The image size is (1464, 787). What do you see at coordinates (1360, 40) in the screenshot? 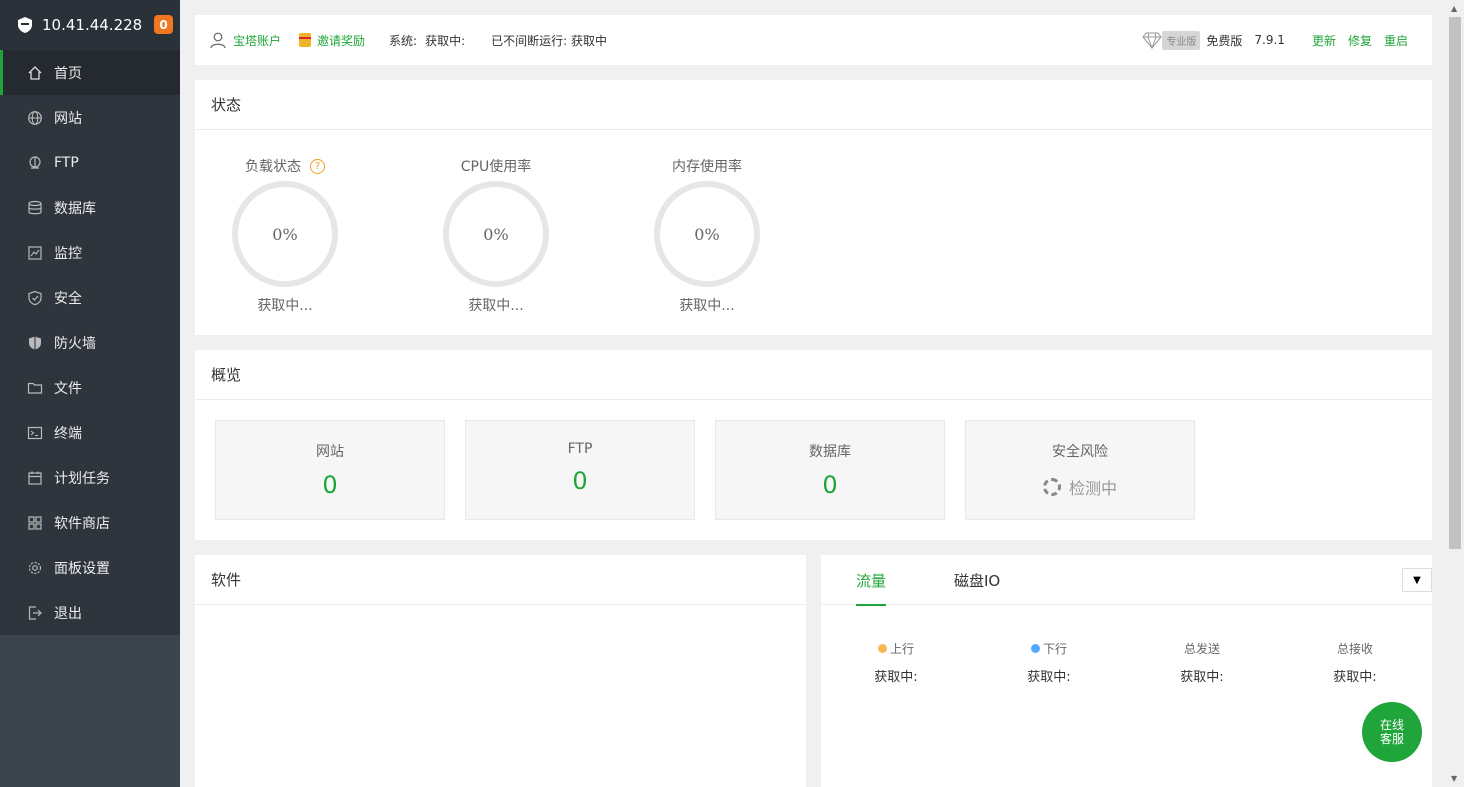
I see `repair-link: 修复` at bounding box center [1360, 40].